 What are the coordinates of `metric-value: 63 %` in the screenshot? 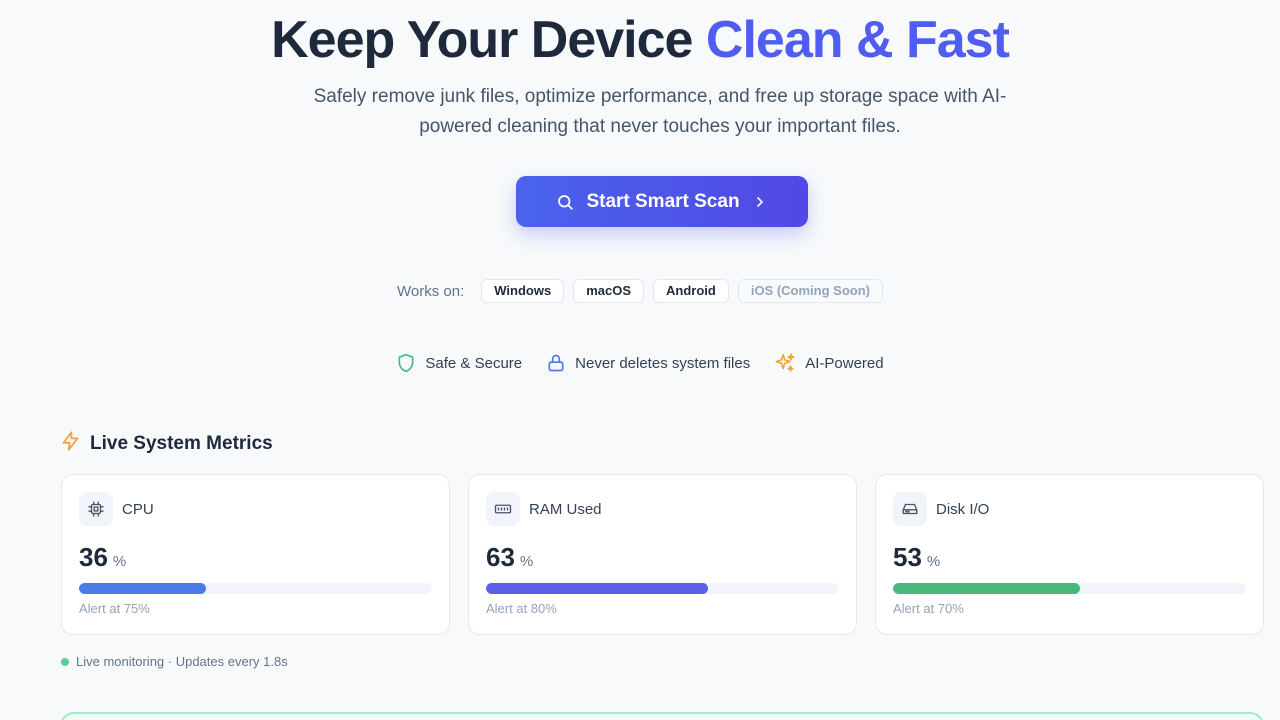 It's located at (509, 557).